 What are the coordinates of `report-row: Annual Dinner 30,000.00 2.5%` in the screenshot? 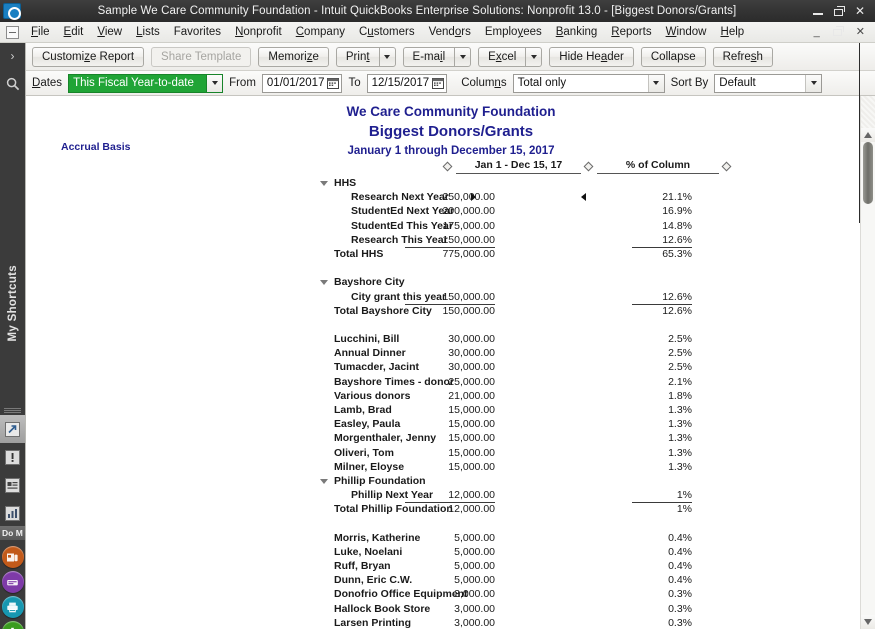 It's located at (451, 353).